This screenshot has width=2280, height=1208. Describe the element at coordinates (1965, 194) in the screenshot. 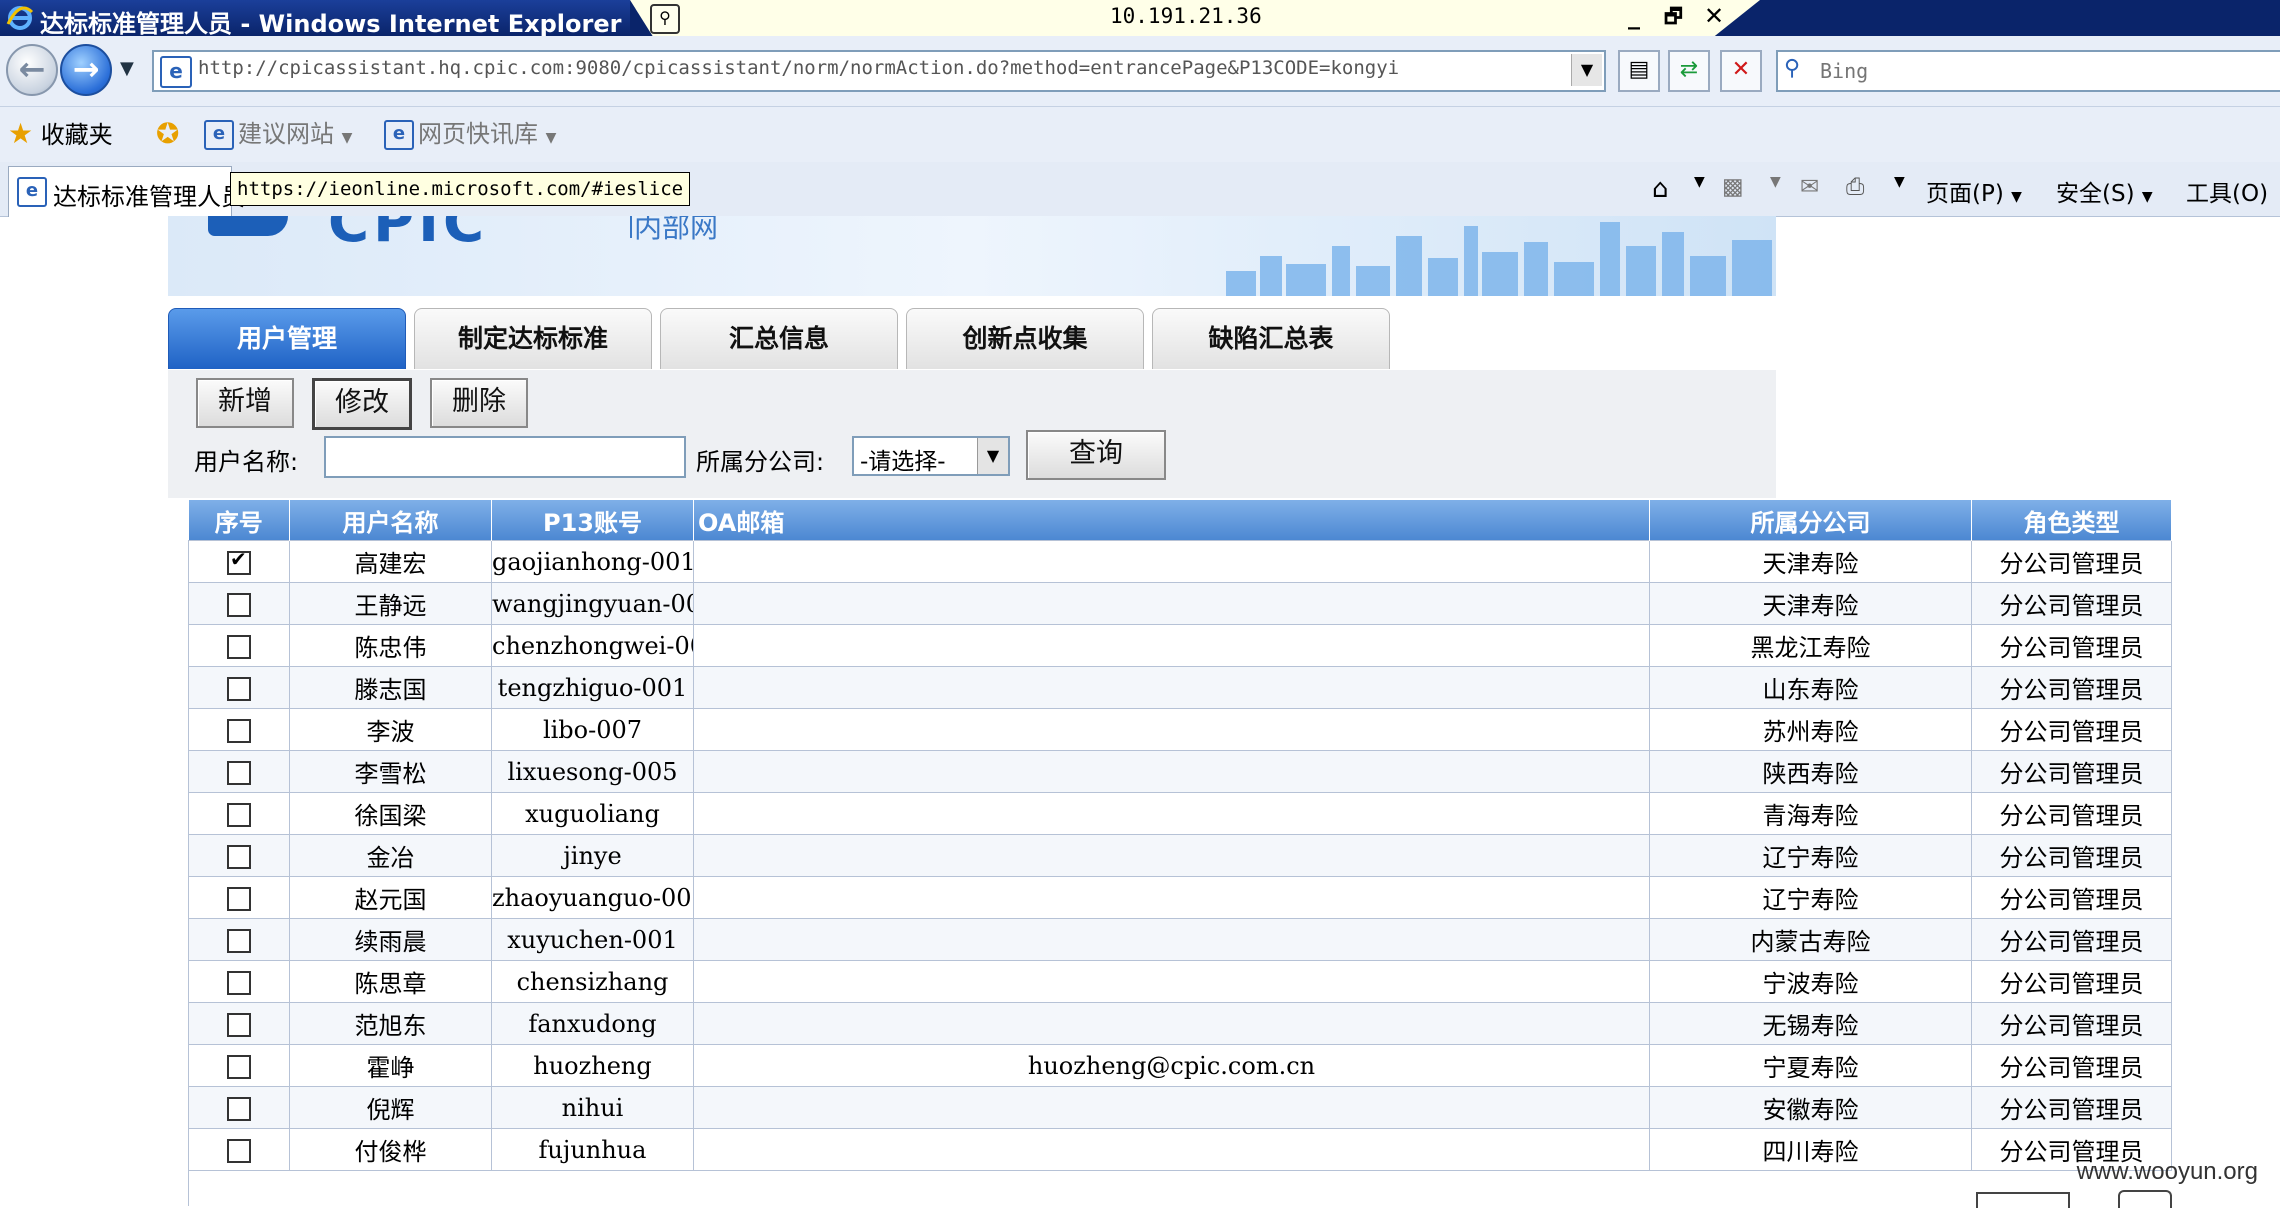

I see `page-menu-label: 页面(P)` at that location.